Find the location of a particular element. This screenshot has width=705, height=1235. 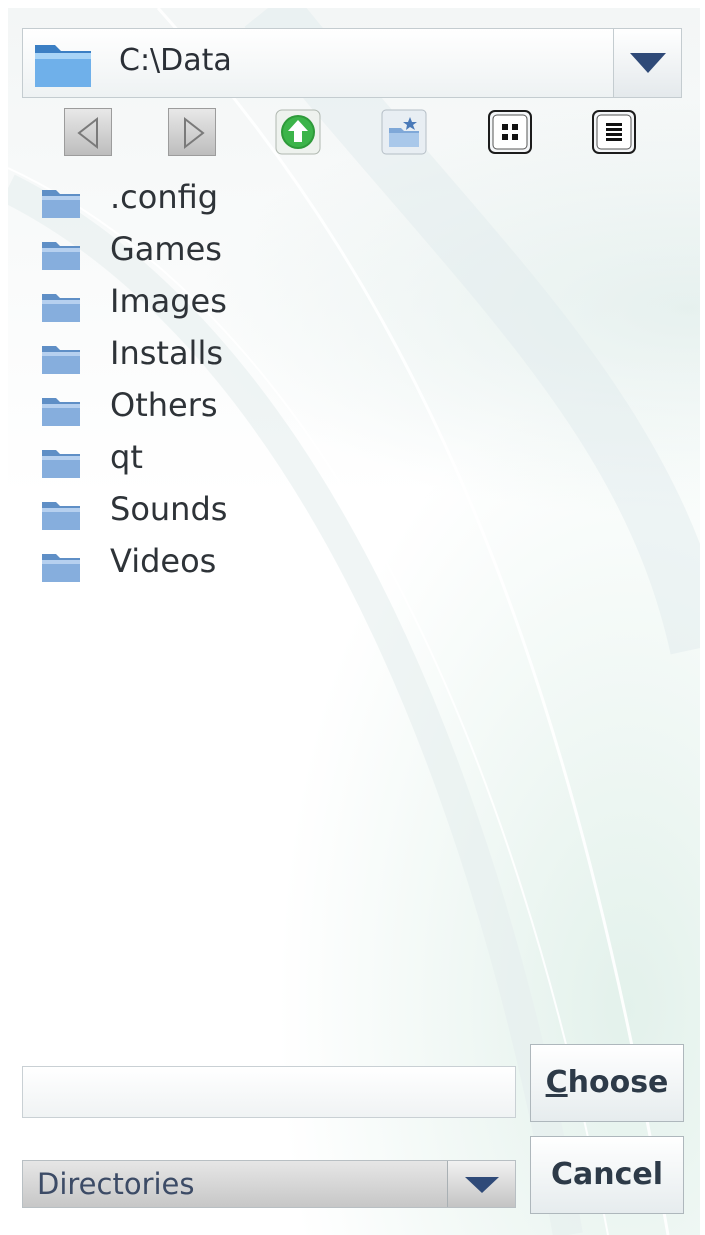

choose-label: hoose is located at coordinates (618, 1082).